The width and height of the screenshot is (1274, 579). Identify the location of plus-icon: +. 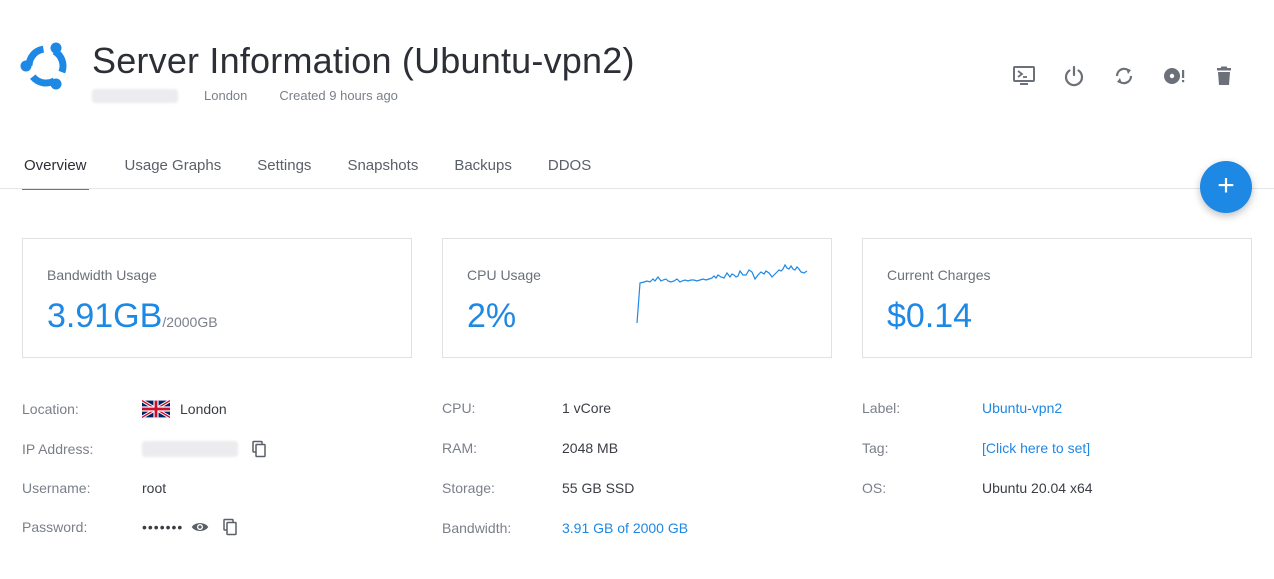
(1226, 185).